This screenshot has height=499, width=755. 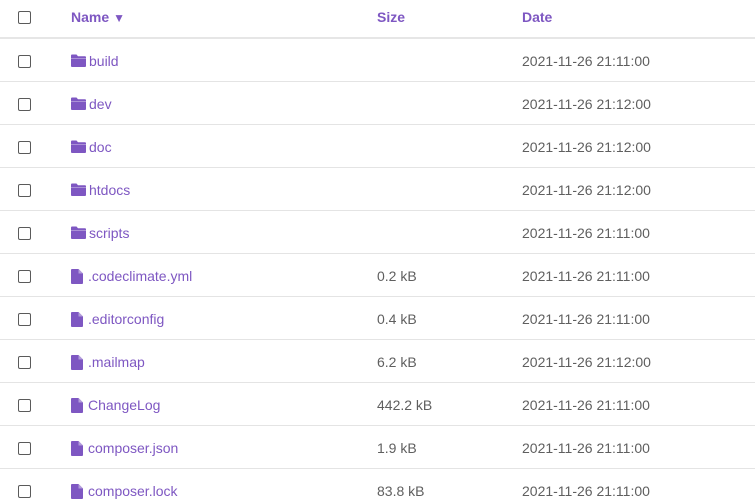 What do you see at coordinates (397, 319) in the screenshot?
I see `size-cell: 0.4 kB` at bounding box center [397, 319].